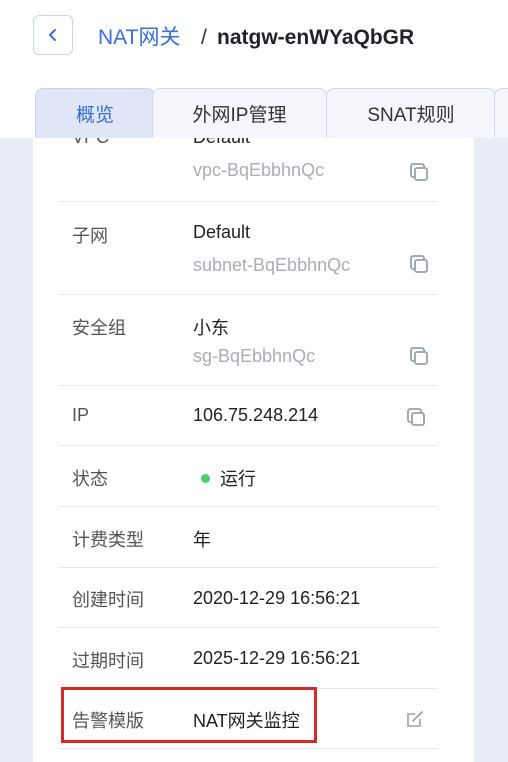 This screenshot has width=508, height=762. I want to click on security-group-name: 小东, so click(211, 328).